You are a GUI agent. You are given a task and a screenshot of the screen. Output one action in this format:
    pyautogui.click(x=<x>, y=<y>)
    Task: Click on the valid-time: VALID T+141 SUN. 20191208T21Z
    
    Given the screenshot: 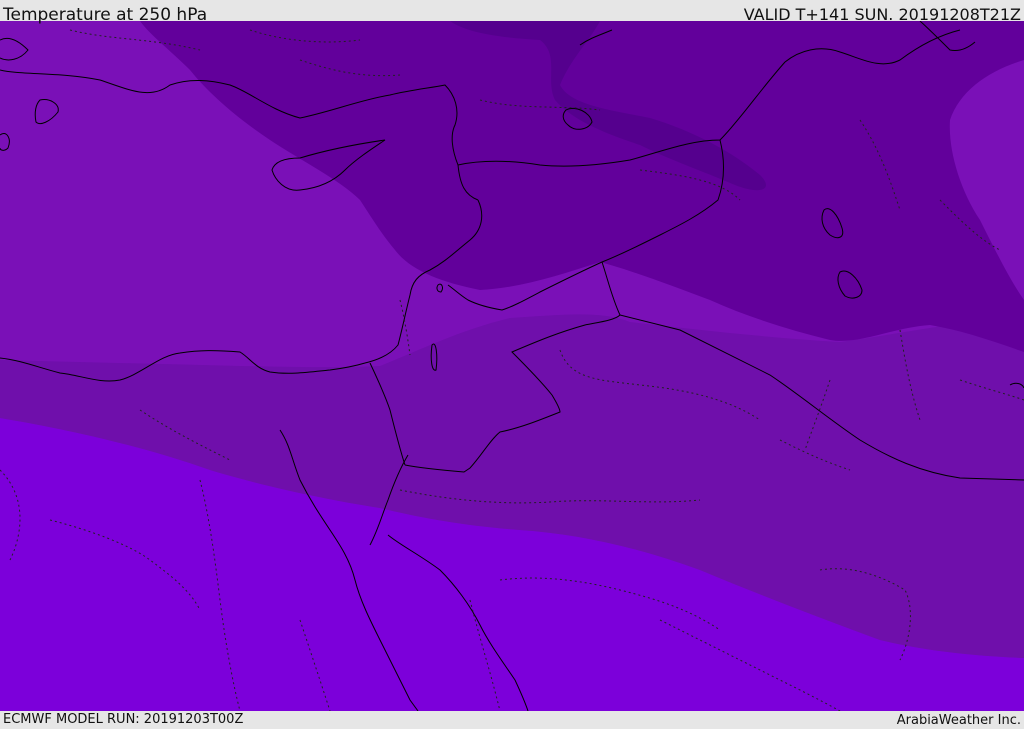 What is the action you would take?
    pyautogui.click(x=882, y=14)
    